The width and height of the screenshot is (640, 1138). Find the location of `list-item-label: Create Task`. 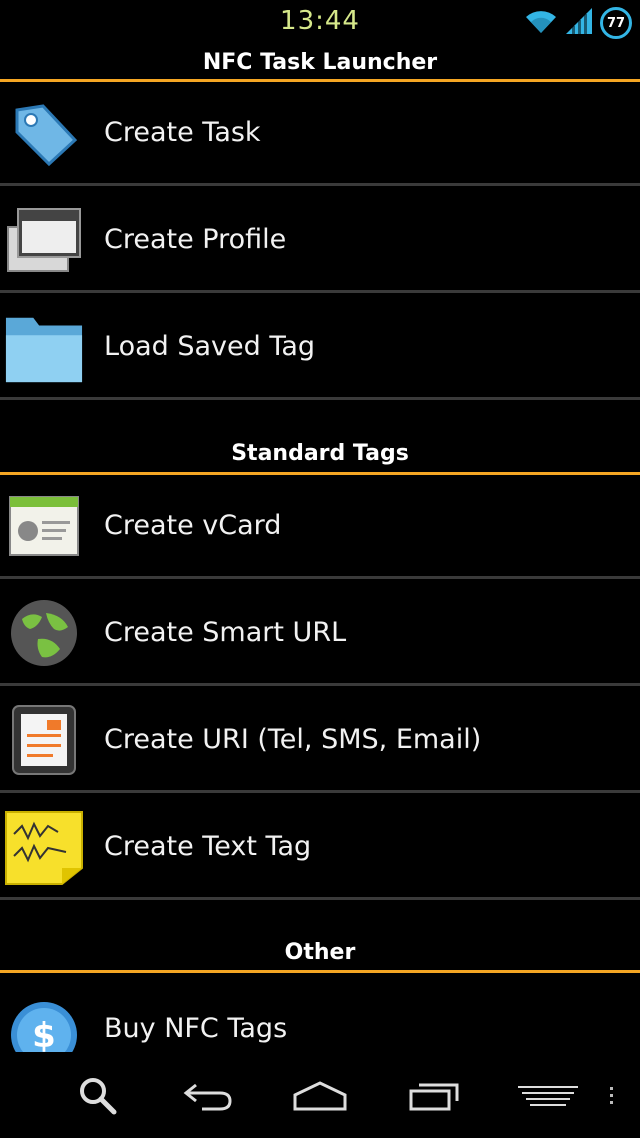

list-item-label: Create Task is located at coordinates (182, 132).